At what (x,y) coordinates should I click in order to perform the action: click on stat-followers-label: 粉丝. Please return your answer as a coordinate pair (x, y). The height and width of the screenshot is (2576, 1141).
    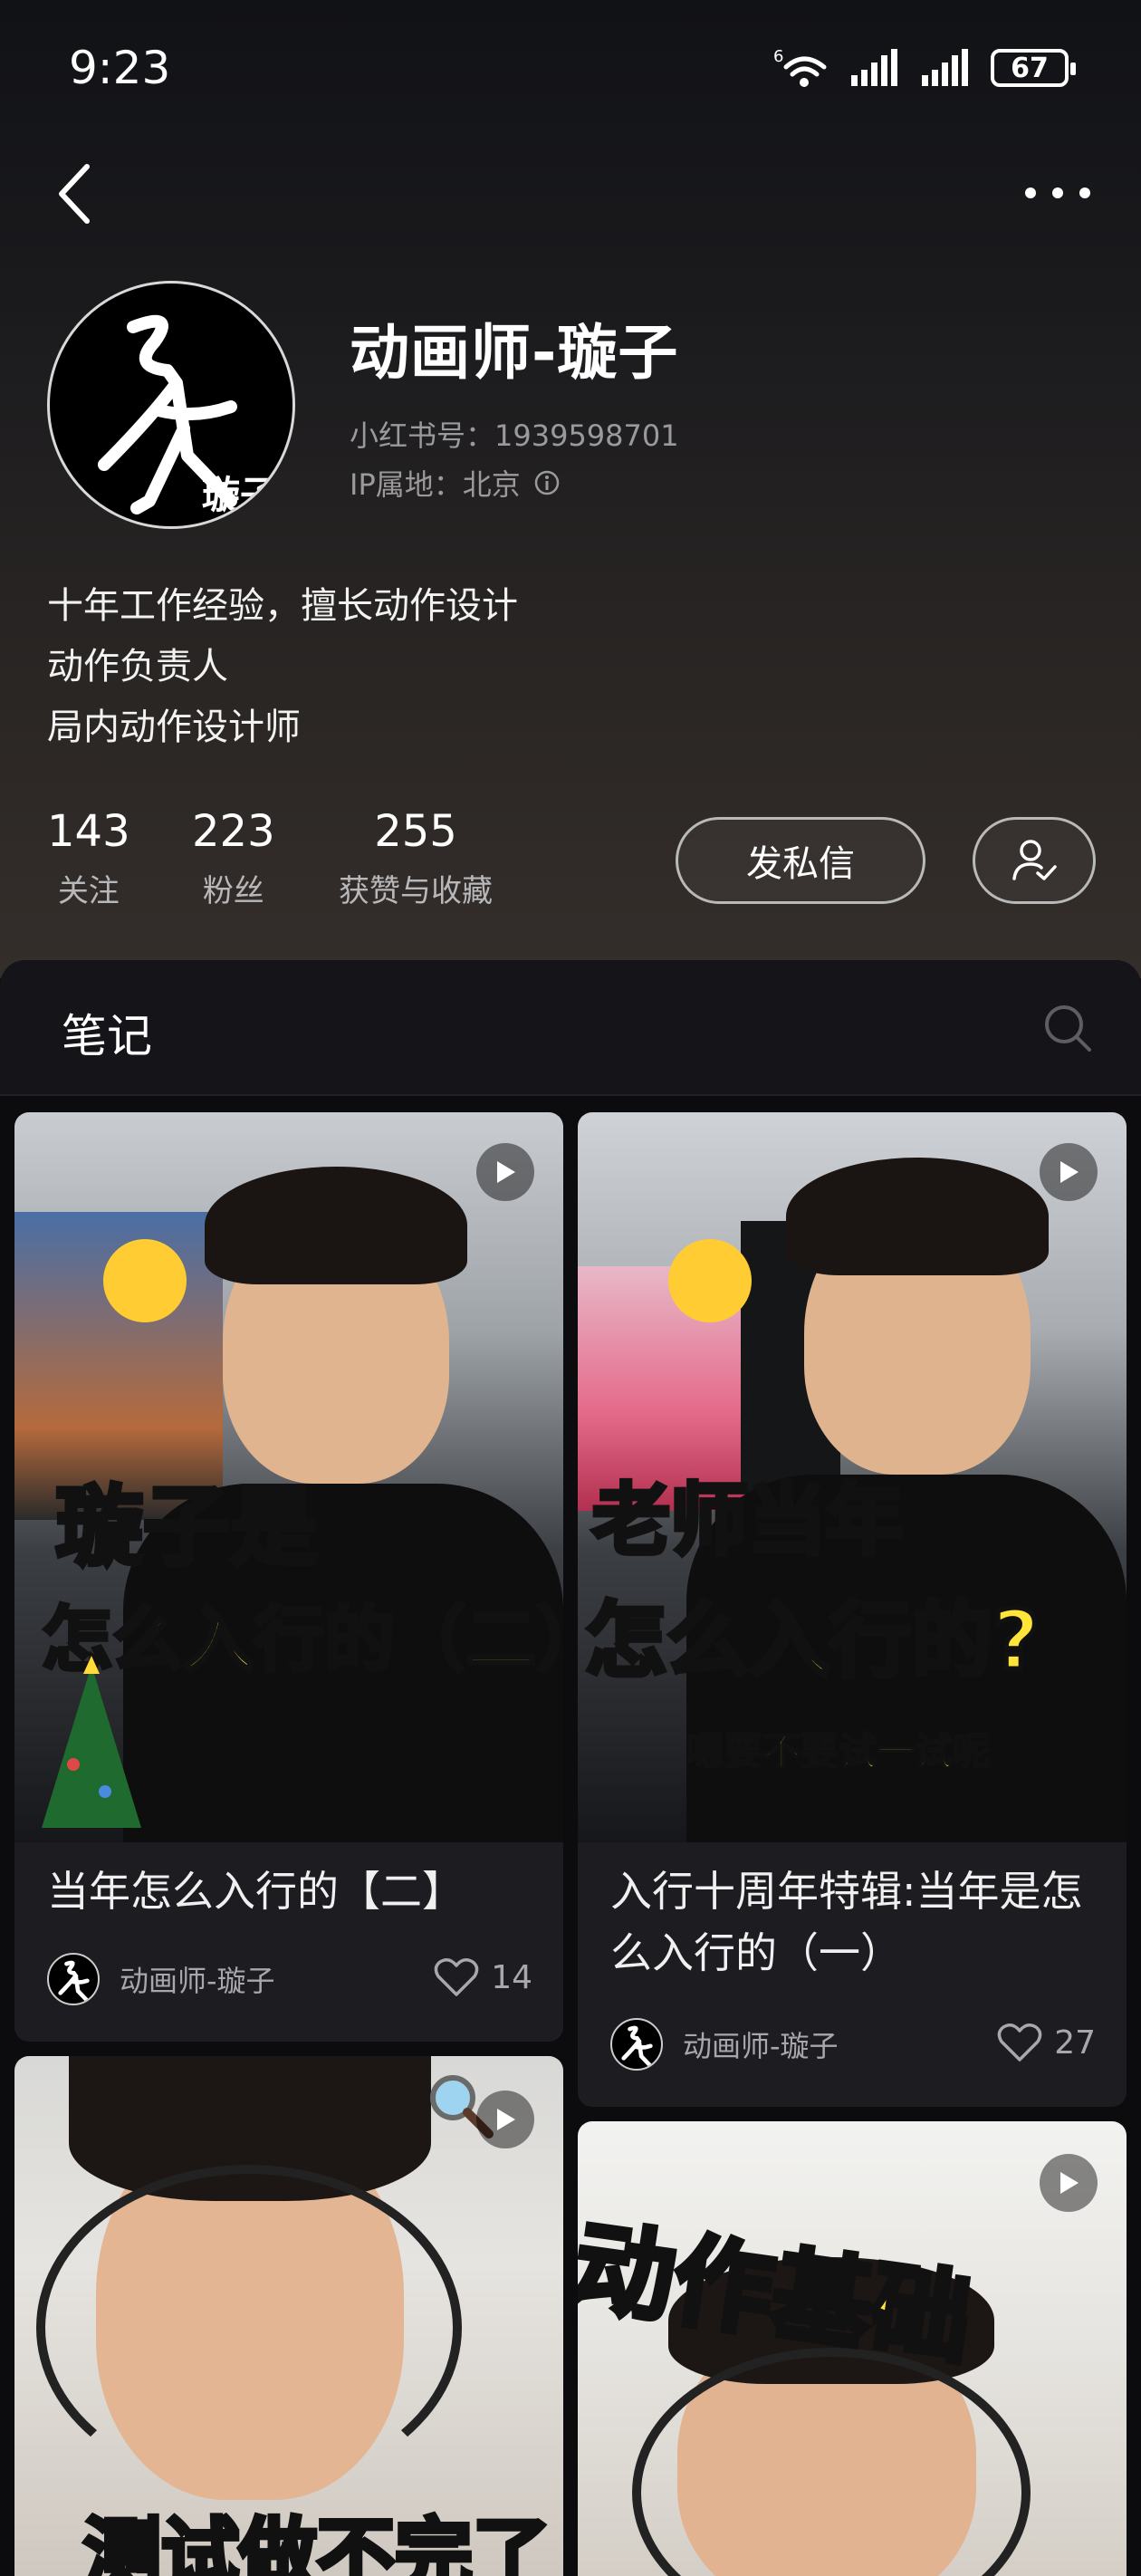
    Looking at the image, I should click on (233, 891).